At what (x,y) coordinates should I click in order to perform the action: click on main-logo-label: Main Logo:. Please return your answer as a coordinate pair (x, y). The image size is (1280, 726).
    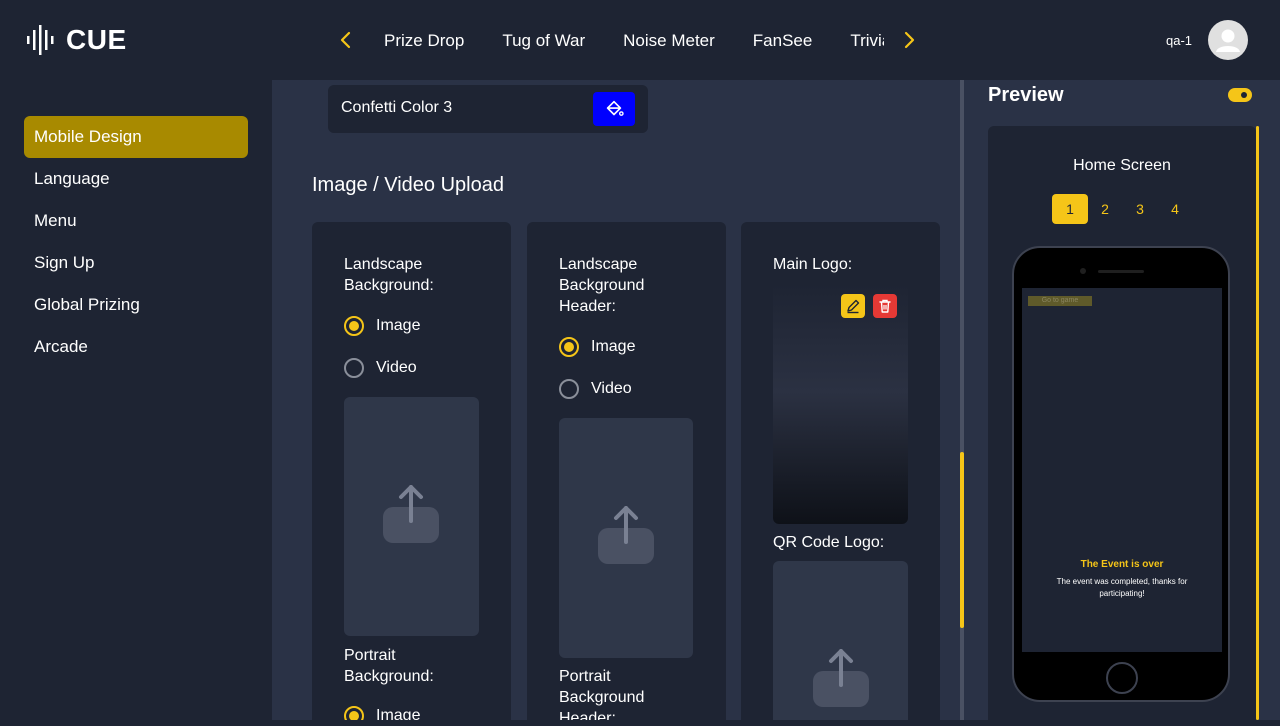
    Looking at the image, I should click on (813, 264).